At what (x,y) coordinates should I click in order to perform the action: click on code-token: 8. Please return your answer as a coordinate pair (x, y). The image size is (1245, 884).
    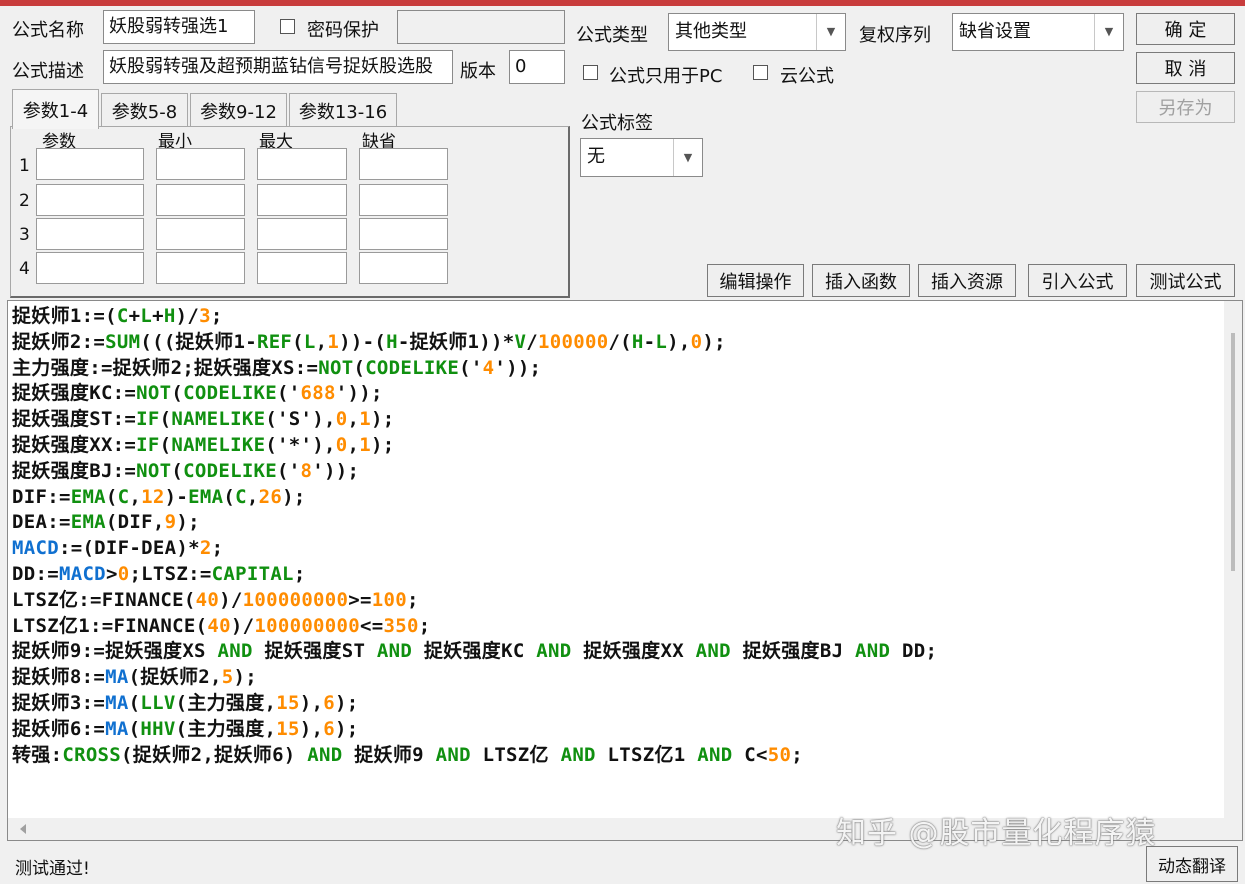
    Looking at the image, I should click on (306, 470).